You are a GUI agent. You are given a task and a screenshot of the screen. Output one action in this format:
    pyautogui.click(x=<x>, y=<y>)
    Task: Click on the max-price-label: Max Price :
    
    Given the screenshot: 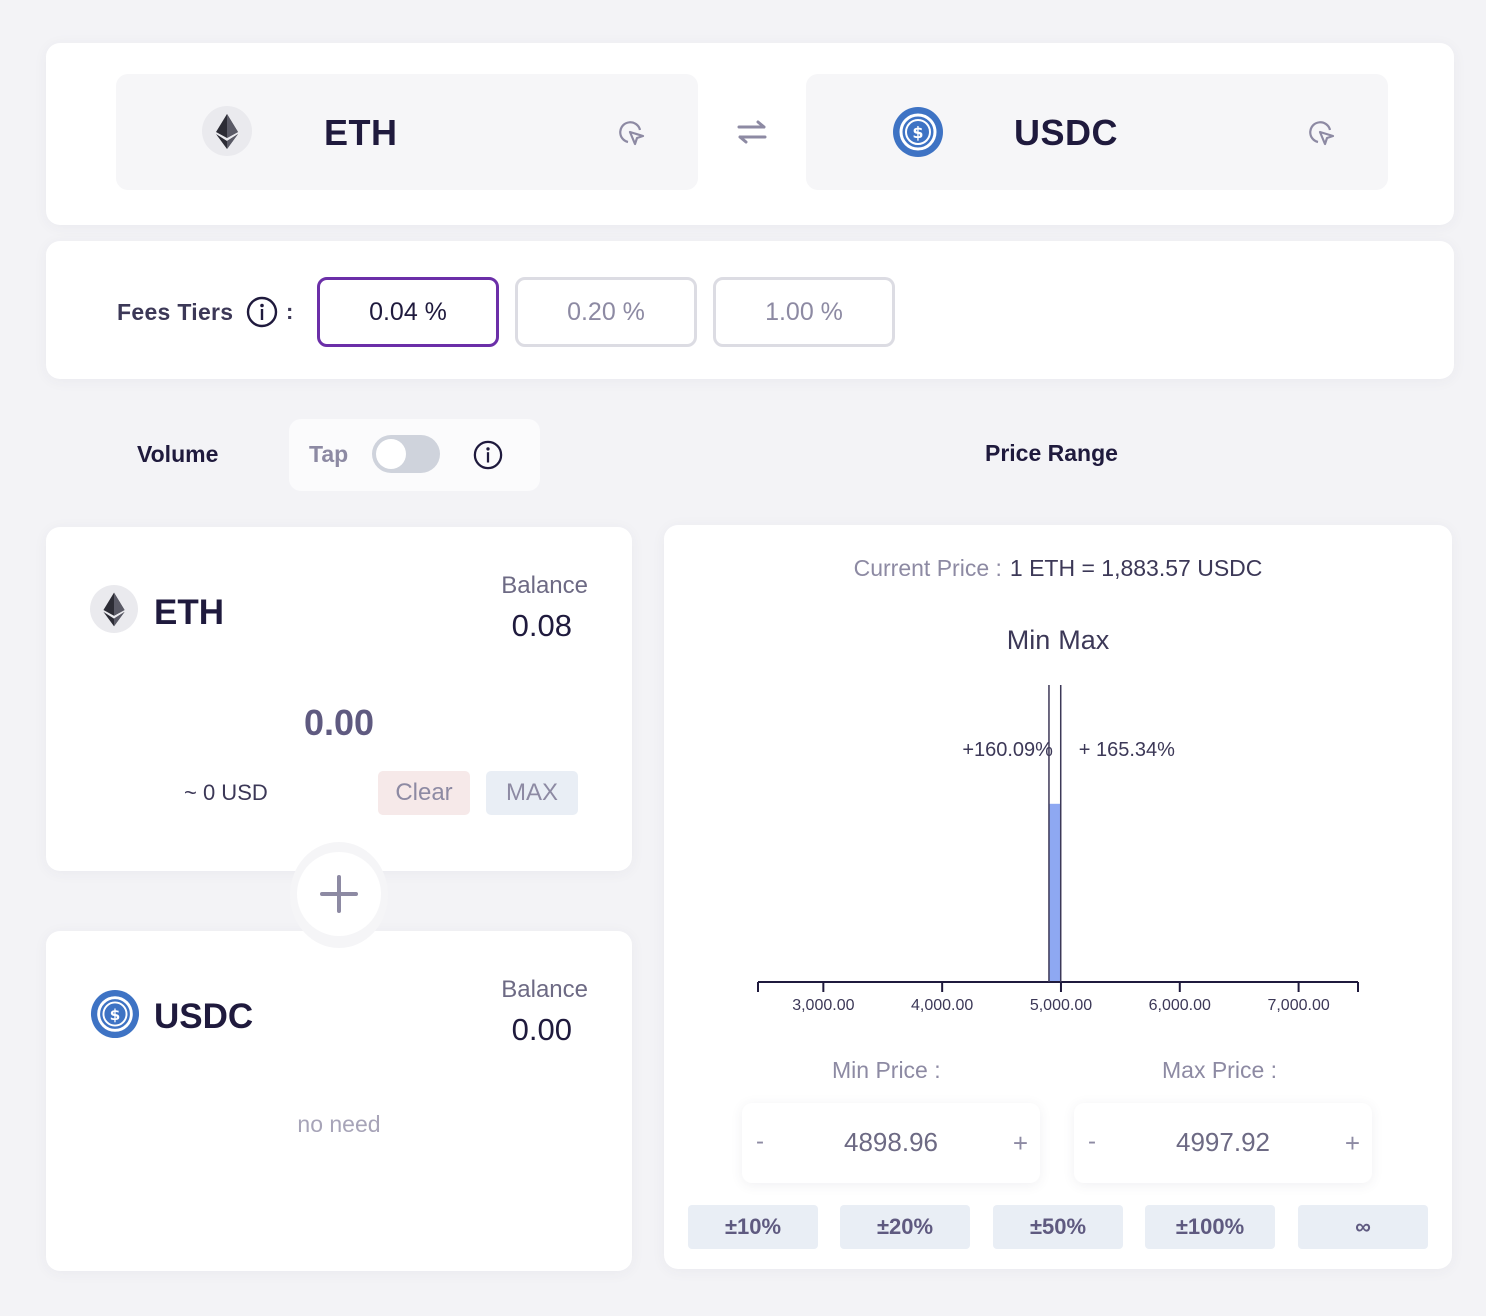 What is the action you would take?
    pyautogui.click(x=1220, y=1070)
    